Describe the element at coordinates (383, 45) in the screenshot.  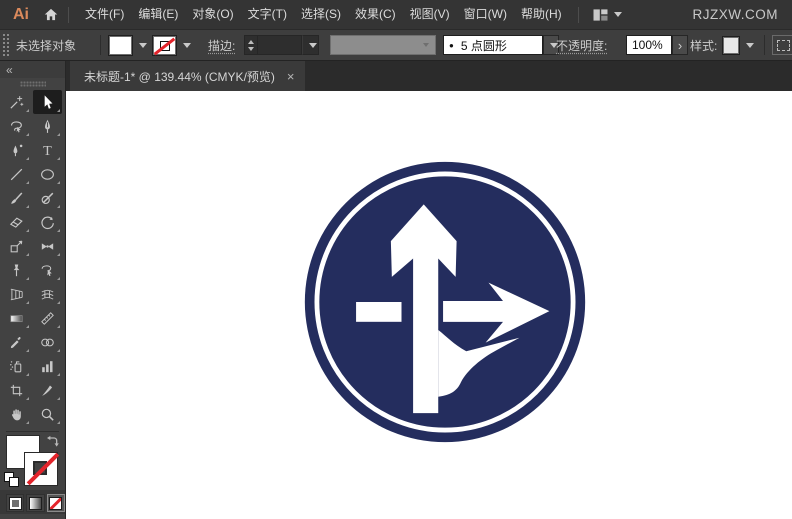
I see `width-profile-dropdown` at that location.